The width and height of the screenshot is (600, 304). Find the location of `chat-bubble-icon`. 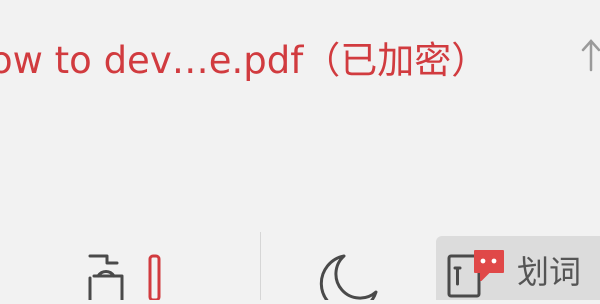

chat-bubble-icon is located at coordinates (489, 265).